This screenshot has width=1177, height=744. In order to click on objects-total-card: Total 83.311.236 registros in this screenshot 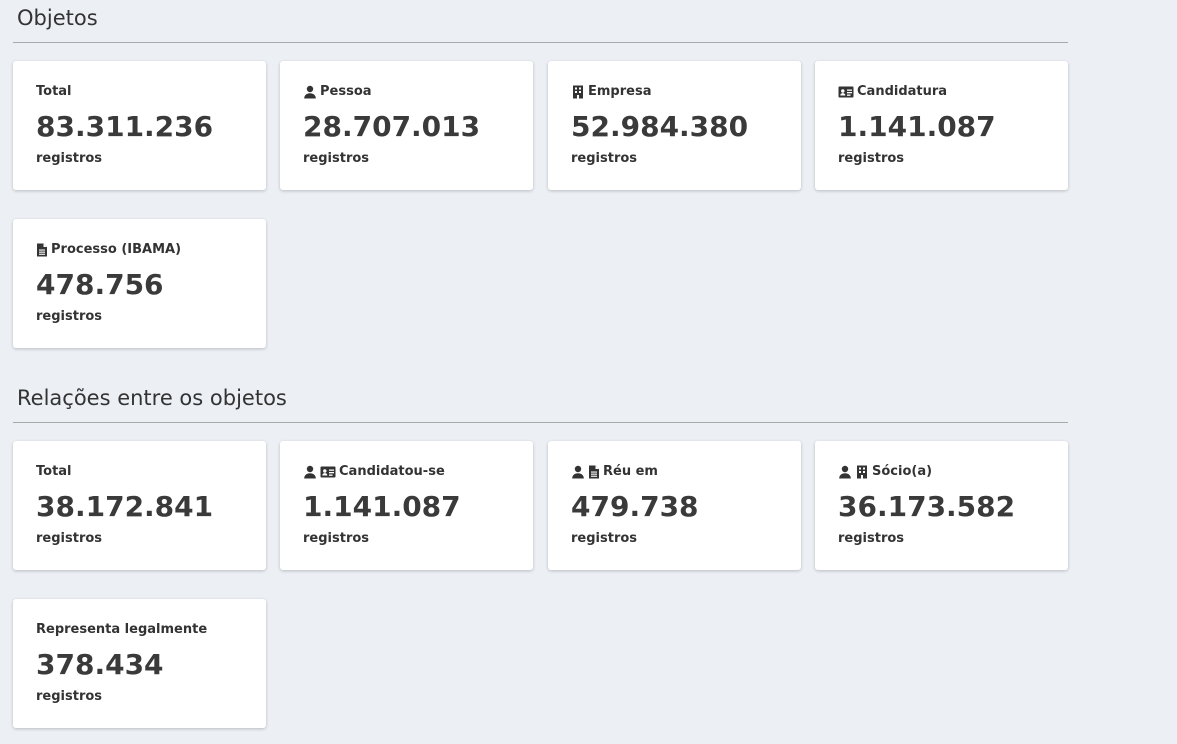, I will do `click(139, 125)`.